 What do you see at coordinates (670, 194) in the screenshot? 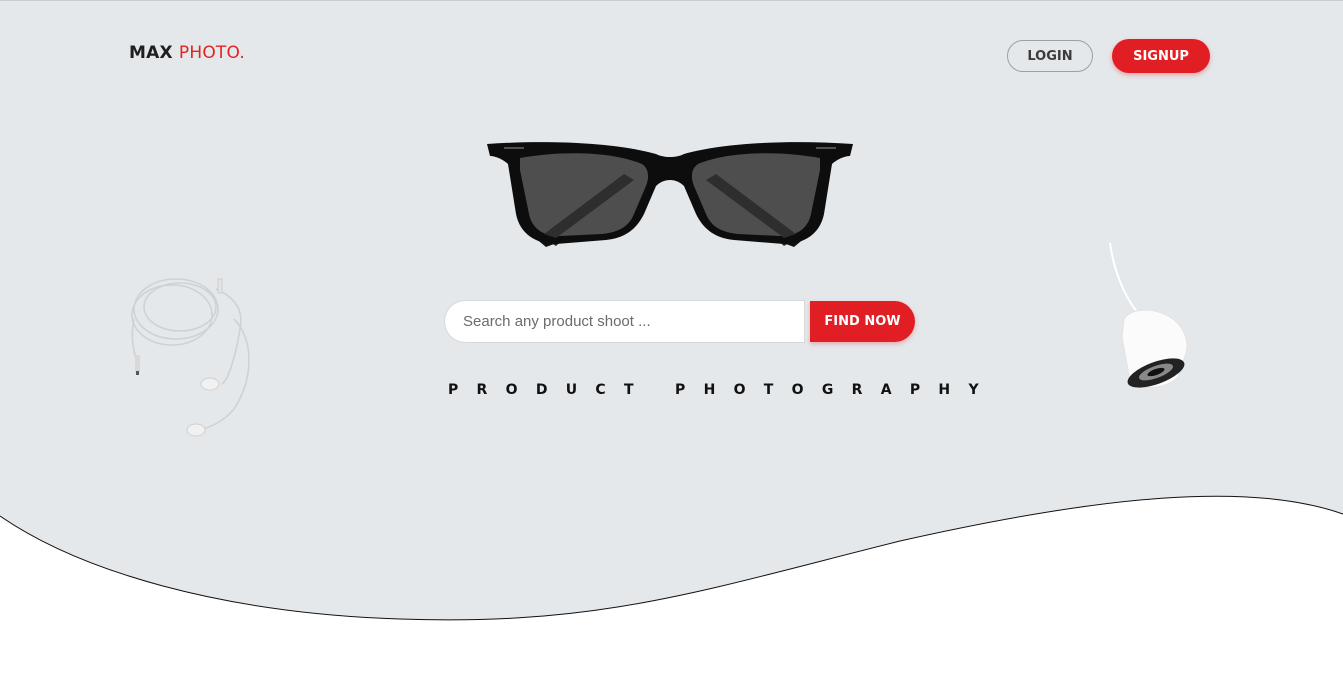
I see `eyeglasses-image` at bounding box center [670, 194].